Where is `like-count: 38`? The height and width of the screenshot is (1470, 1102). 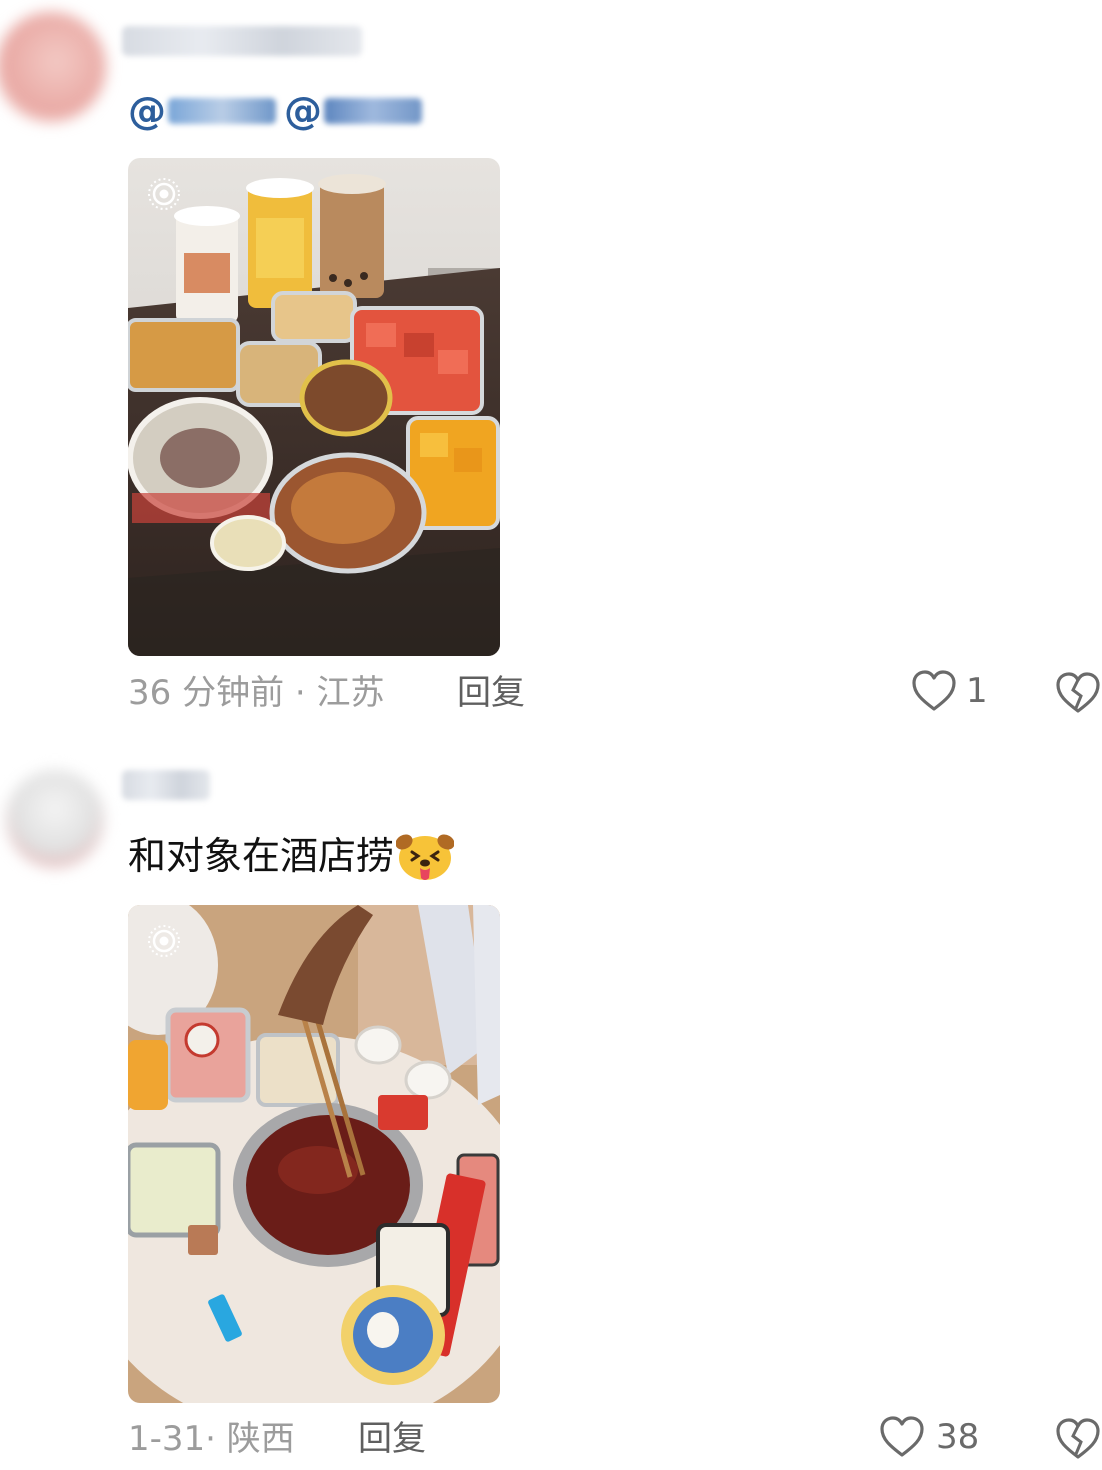
like-count: 38 is located at coordinates (958, 1437).